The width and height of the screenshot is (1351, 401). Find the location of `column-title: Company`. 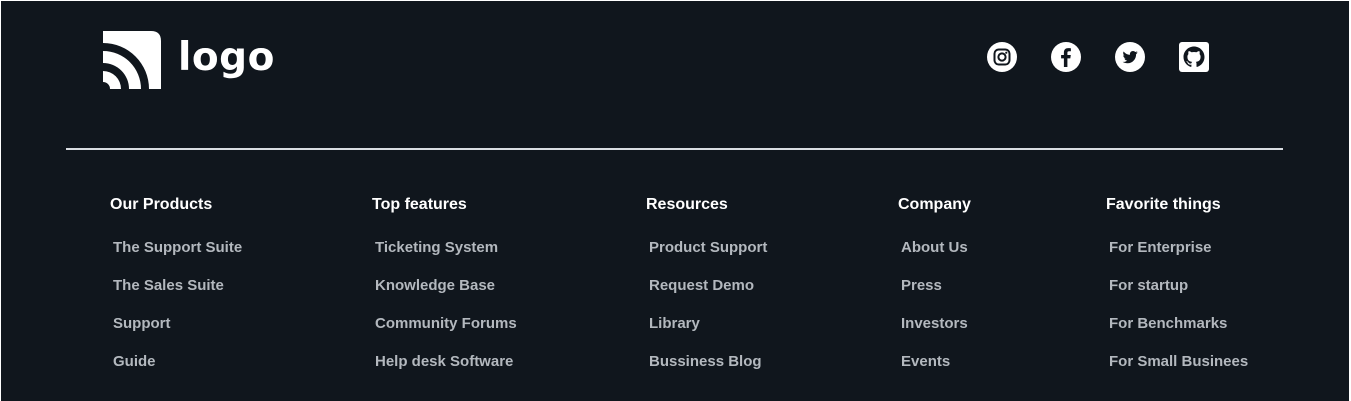

column-title: Company is located at coordinates (934, 204).